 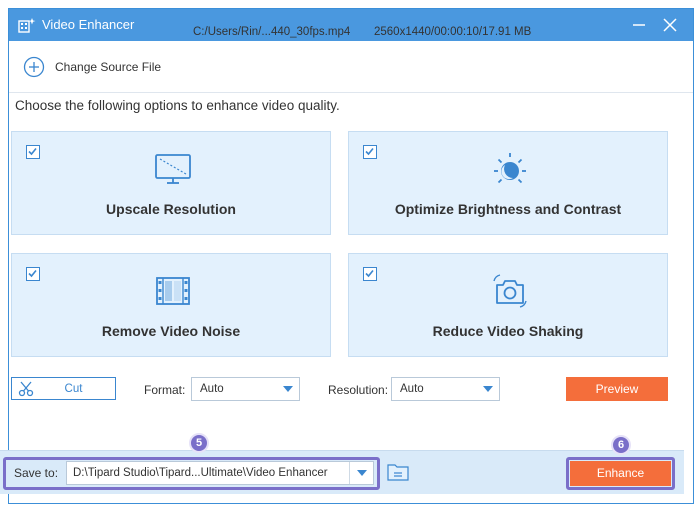 I want to click on option-optimize-brightness: Optimize Brightness and Contrast, so click(x=508, y=183).